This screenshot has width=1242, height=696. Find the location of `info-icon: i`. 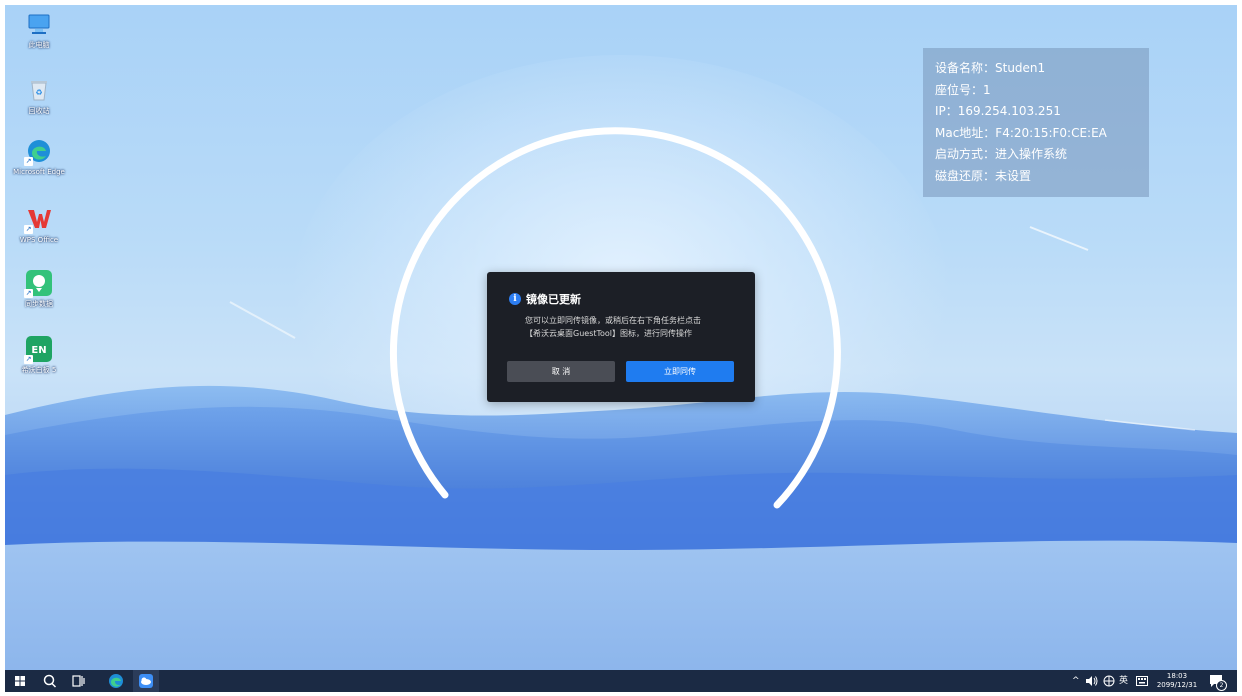

info-icon: i is located at coordinates (515, 299).